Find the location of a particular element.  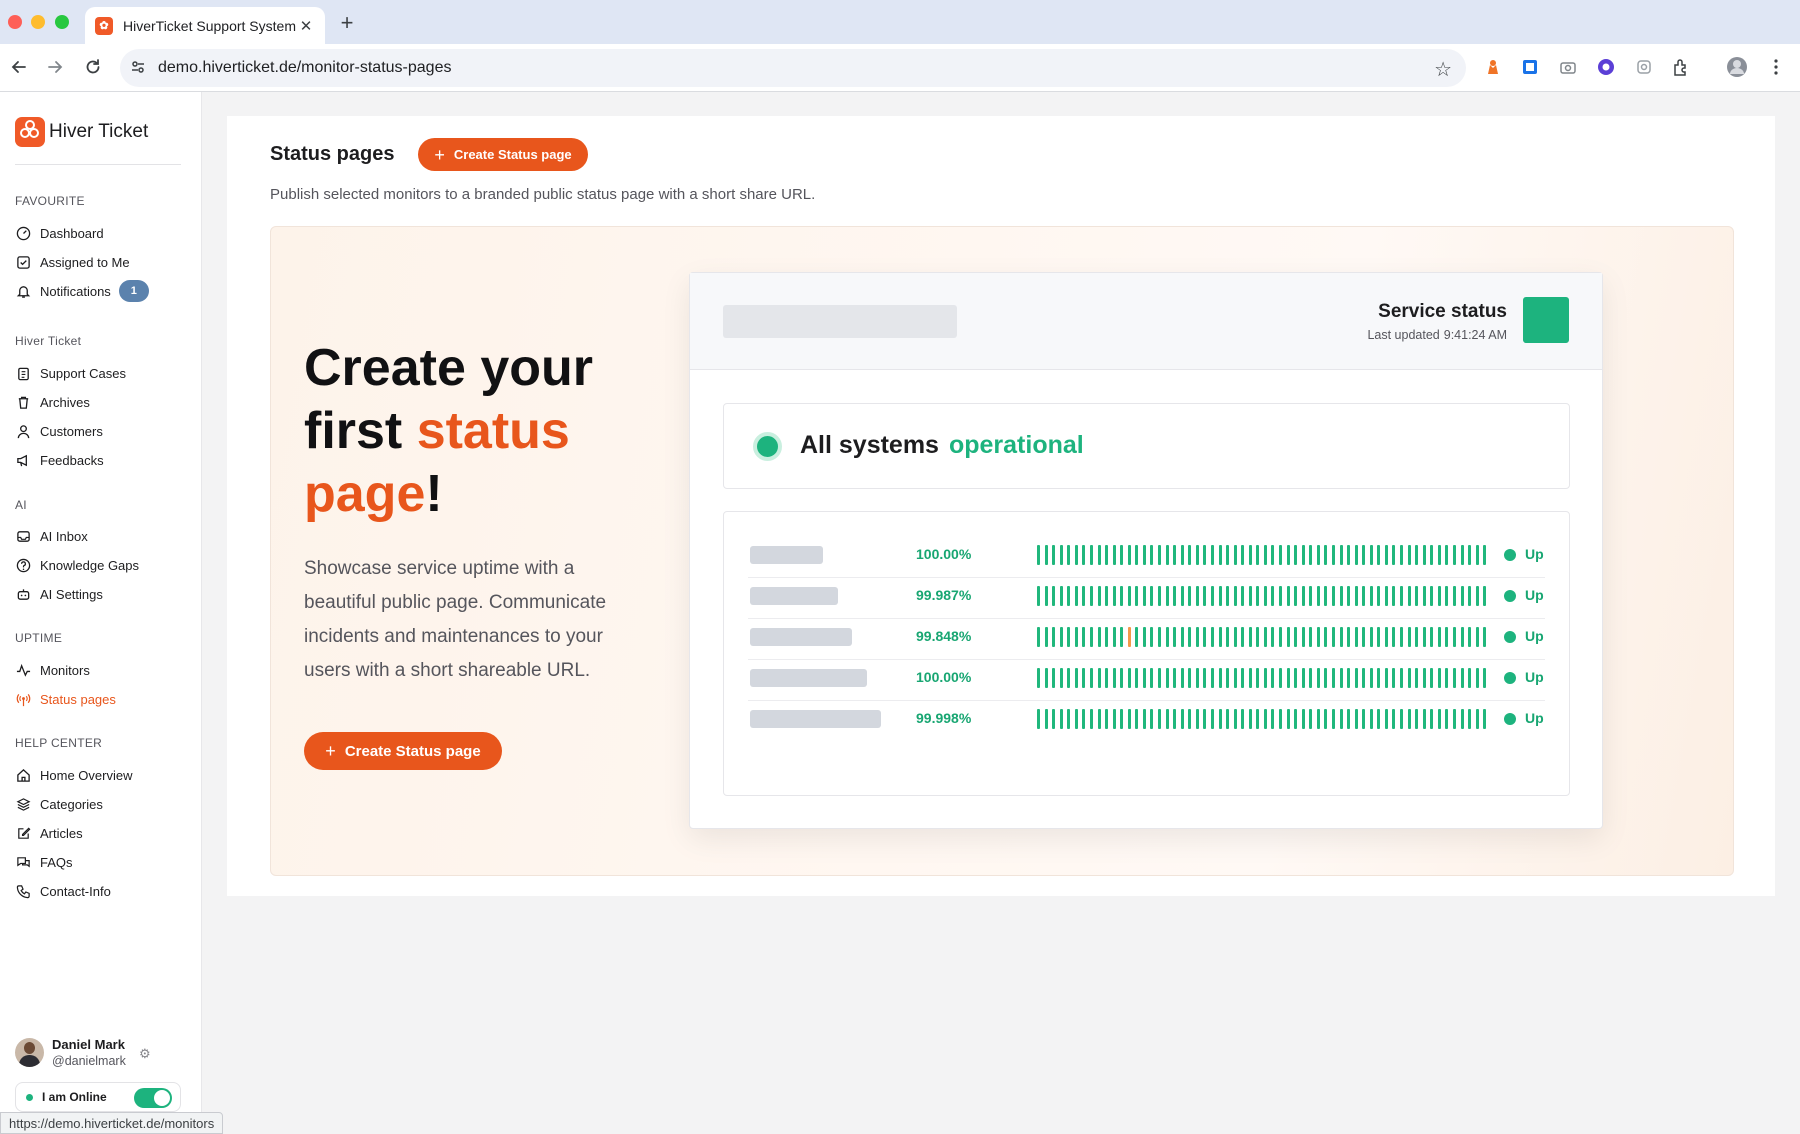

online-status-toggle: I am Online is located at coordinates (98, 1097).